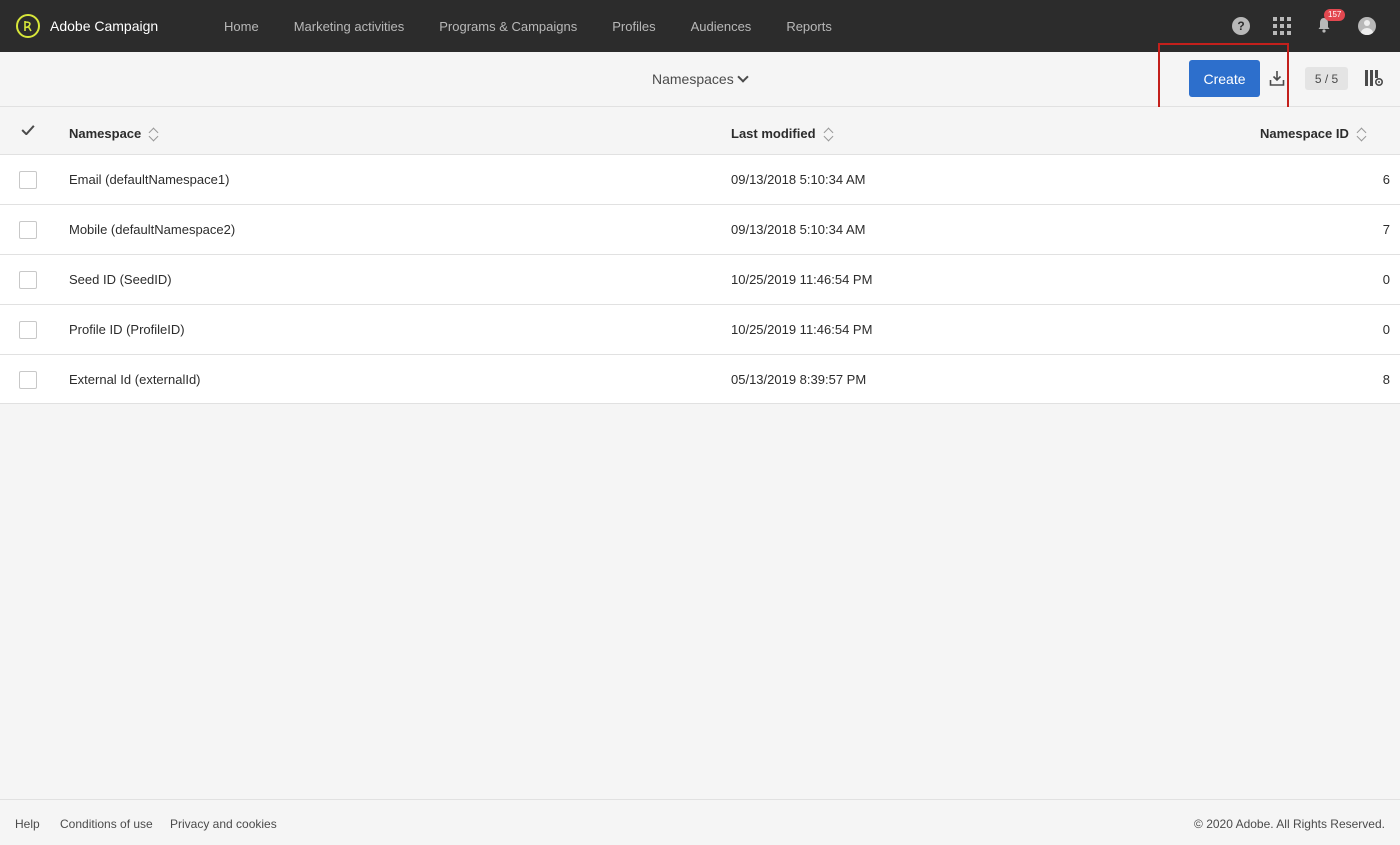 The image size is (1400, 845). What do you see at coordinates (1367, 26) in the screenshot?
I see `avatar-icon` at bounding box center [1367, 26].